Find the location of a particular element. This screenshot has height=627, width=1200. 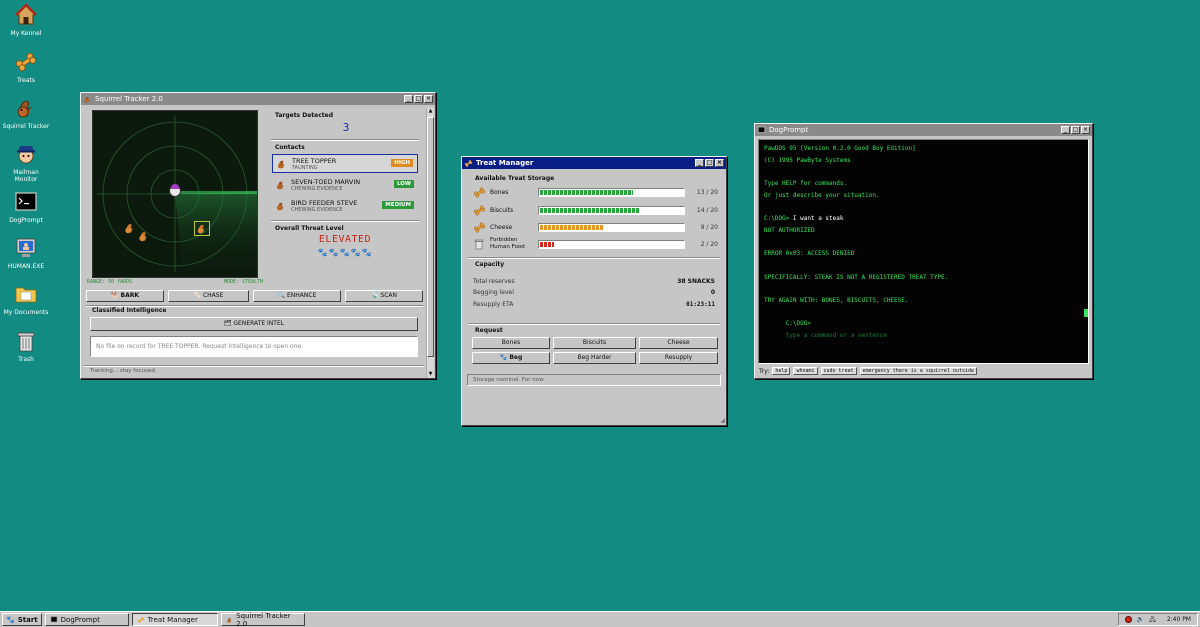

terminal-icon is located at coordinates (26, 201).